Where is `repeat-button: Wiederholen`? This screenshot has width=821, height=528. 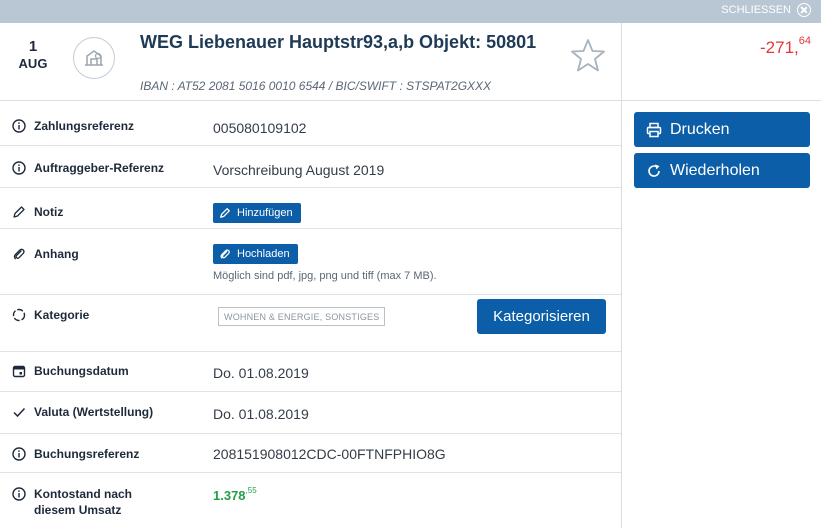 repeat-button: Wiederholen is located at coordinates (722, 170).